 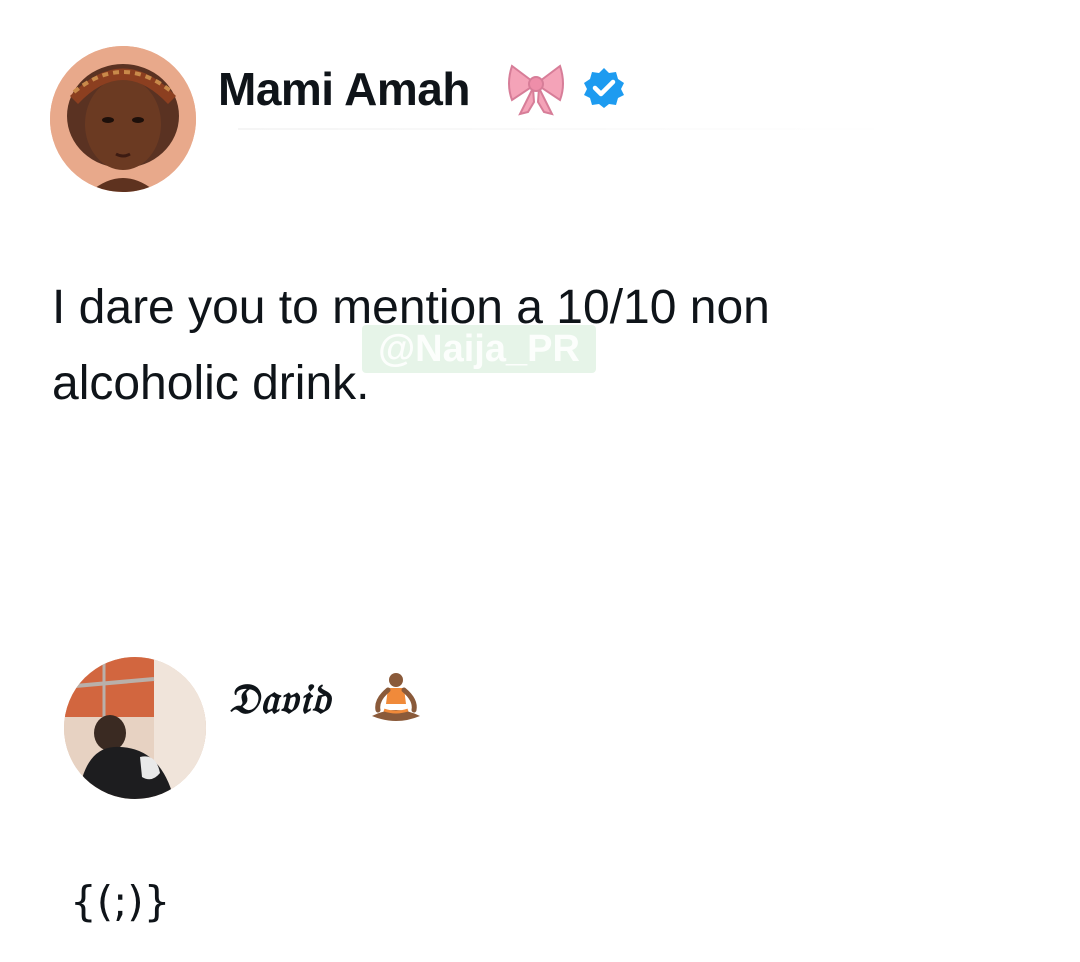 What do you see at coordinates (604, 88) in the screenshot?
I see `verified-badge-icon` at bounding box center [604, 88].